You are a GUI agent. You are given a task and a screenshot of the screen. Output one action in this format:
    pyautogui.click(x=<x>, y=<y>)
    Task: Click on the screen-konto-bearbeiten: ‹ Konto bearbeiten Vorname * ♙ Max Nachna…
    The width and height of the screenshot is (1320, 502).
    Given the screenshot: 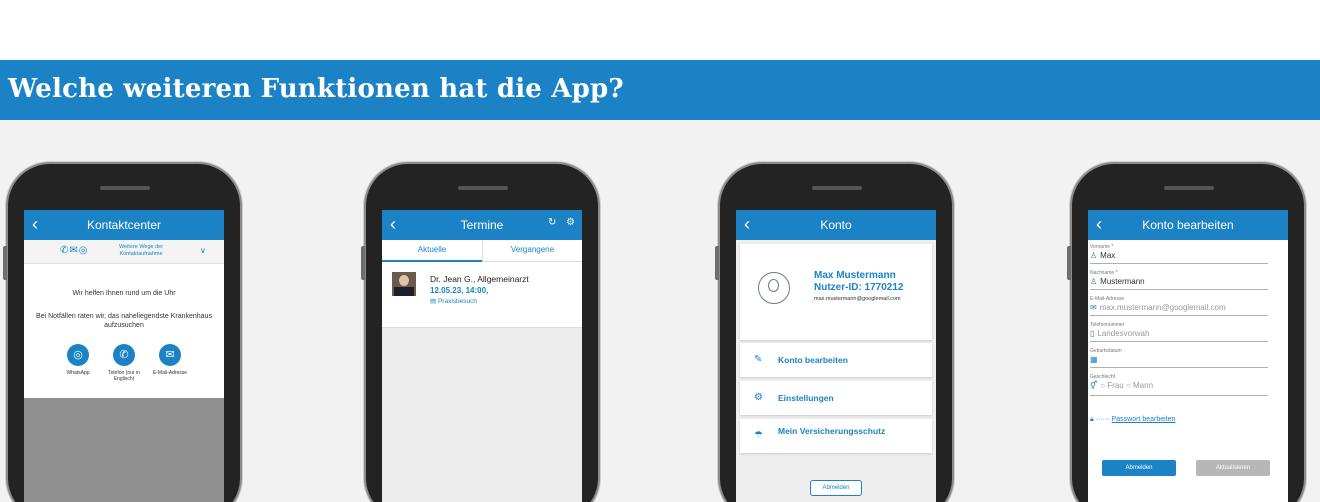 What is the action you would take?
    pyautogui.click(x=1188, y=356)
    